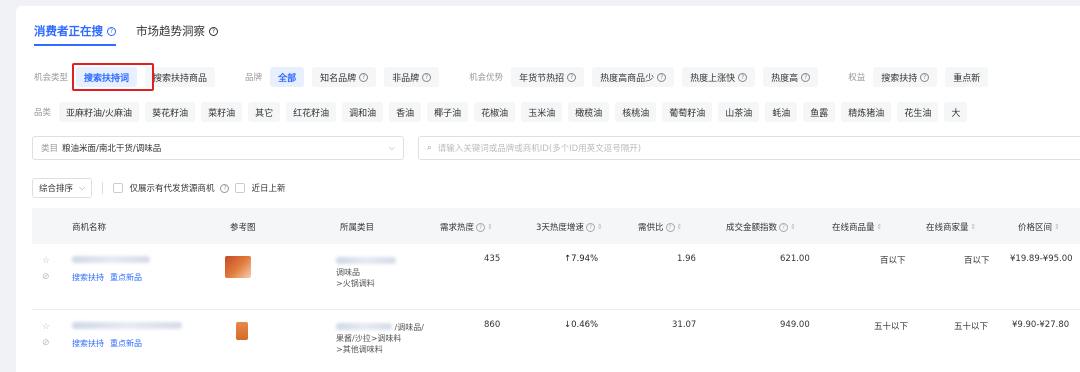 This screenshot has width=1080, height=372. I want to click on category-chip: 菜籽油, so click(222, 112).